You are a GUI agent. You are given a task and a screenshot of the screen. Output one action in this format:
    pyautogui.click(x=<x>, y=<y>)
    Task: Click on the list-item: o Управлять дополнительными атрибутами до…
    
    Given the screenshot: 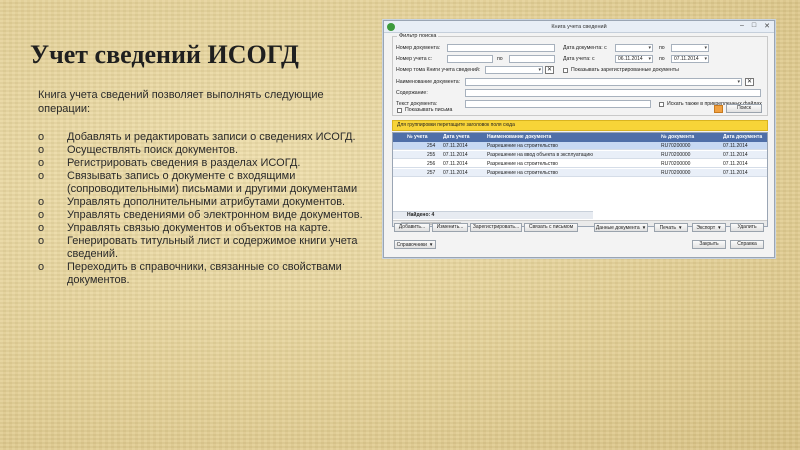 What is the action you would take?
    pyautogui.click(x=192, y=202)
    